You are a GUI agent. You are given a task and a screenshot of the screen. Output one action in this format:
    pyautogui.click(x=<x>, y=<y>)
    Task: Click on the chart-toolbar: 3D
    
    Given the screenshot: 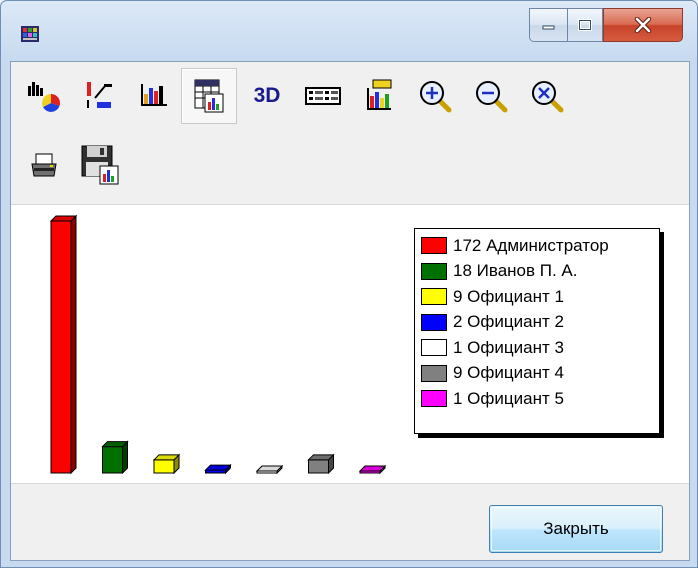 What is the action you would take?
    pyautogui.click(x=350, y=100)
    